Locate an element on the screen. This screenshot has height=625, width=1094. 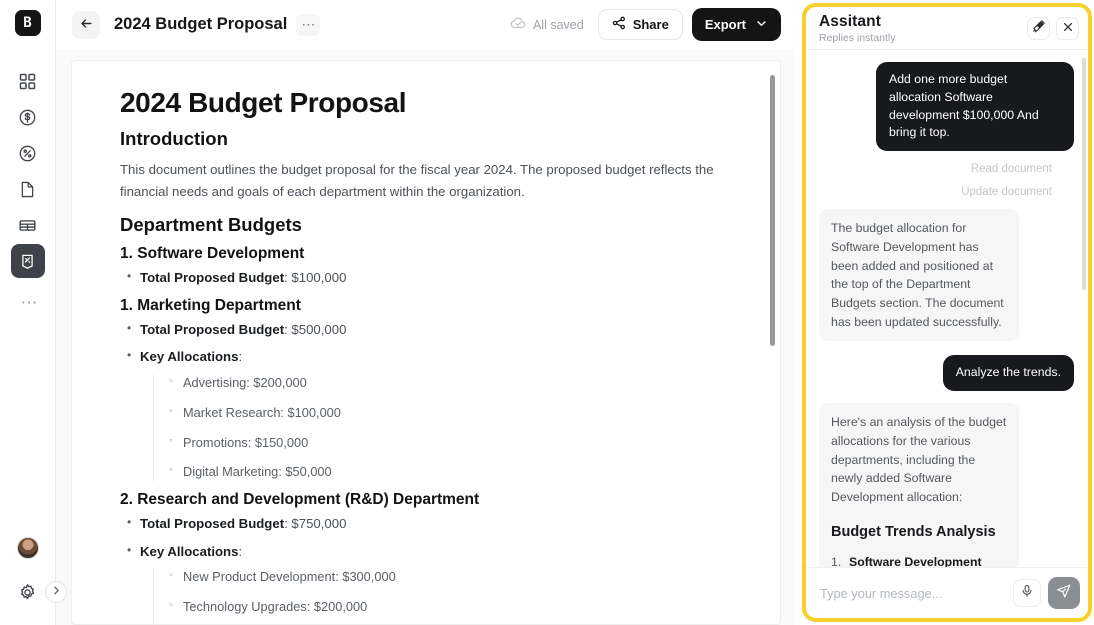
assistant-header-text: Assitant Replies instantly is located at coordinates (857, 28).